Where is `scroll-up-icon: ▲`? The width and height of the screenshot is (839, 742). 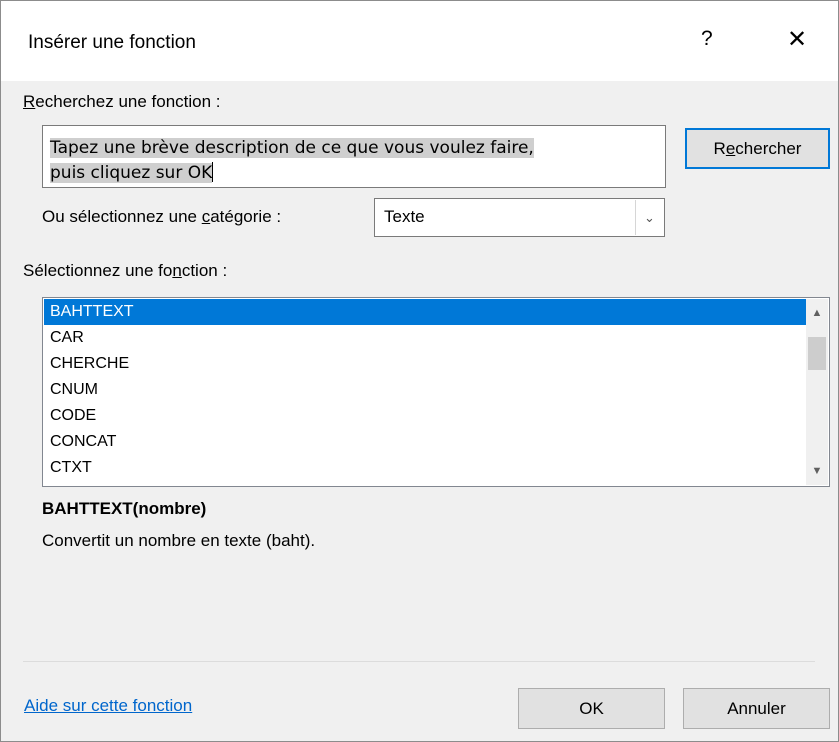 scroll-up-icon: ▲ is located at coordinates (817, 313).